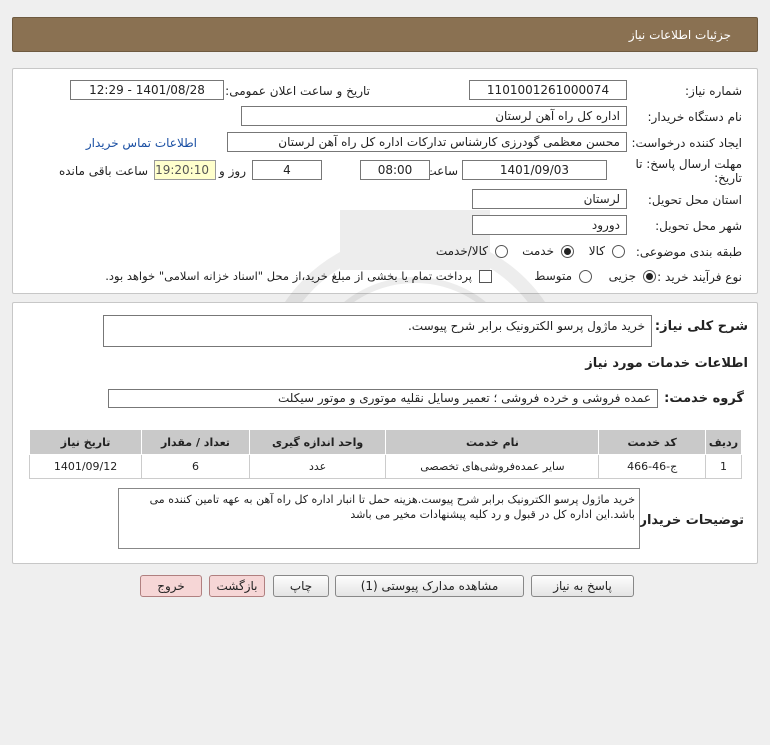  What do you see at coordinates (492, 442) in the screenshot?
I see `col-service-name: نام خدمت` at bounding box center [492, 442].